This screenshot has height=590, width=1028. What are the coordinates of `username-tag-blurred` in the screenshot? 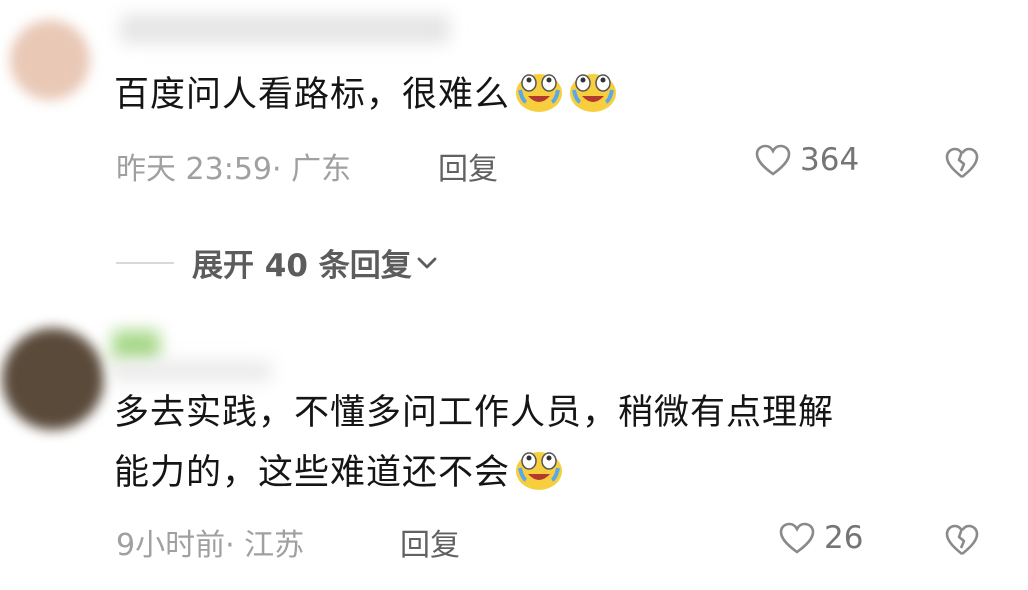 It's located at (192, 371).